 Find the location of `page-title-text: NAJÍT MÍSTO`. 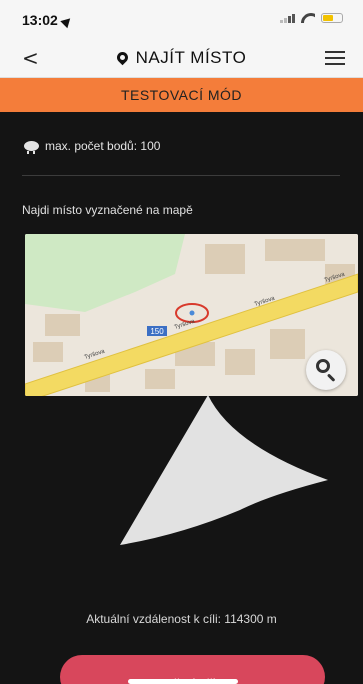

page-title-text: NAJÍT MÍSTO is located at coordinates (191, 57).